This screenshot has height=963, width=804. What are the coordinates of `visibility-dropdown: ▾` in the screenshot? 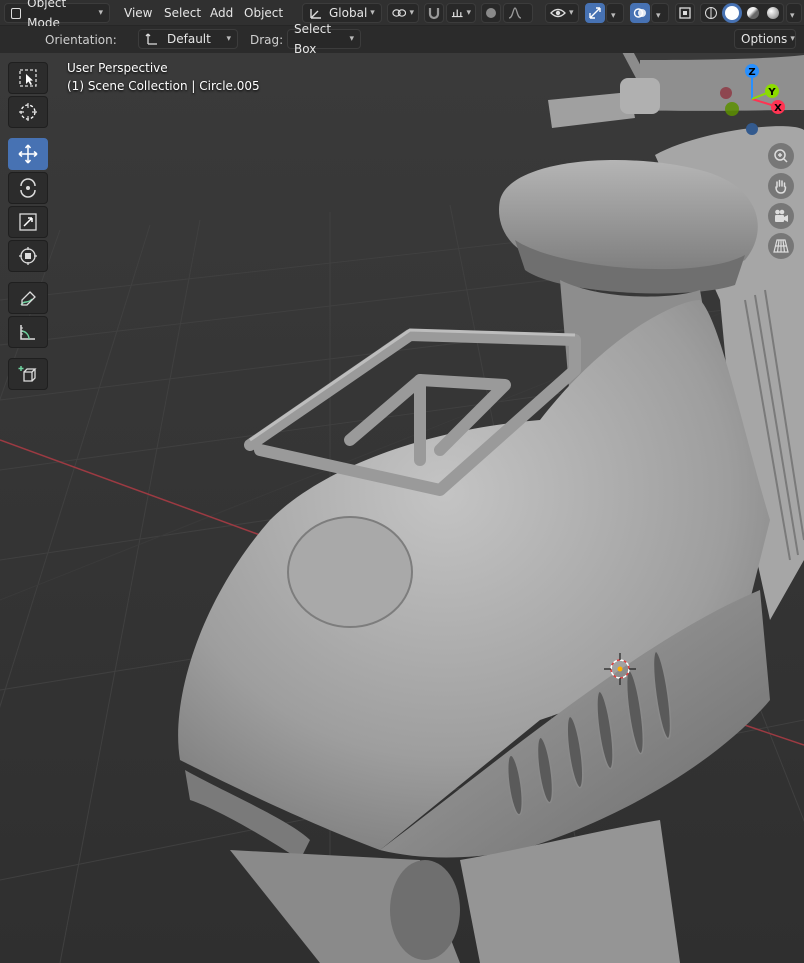 It's located at (562, 13).